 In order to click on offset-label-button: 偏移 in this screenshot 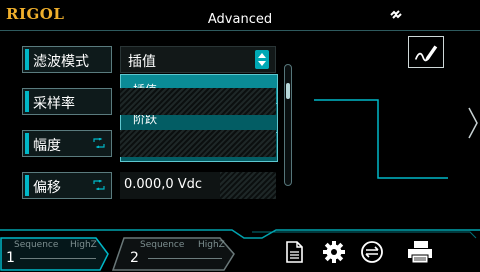, I will do `click(67, 185)`.